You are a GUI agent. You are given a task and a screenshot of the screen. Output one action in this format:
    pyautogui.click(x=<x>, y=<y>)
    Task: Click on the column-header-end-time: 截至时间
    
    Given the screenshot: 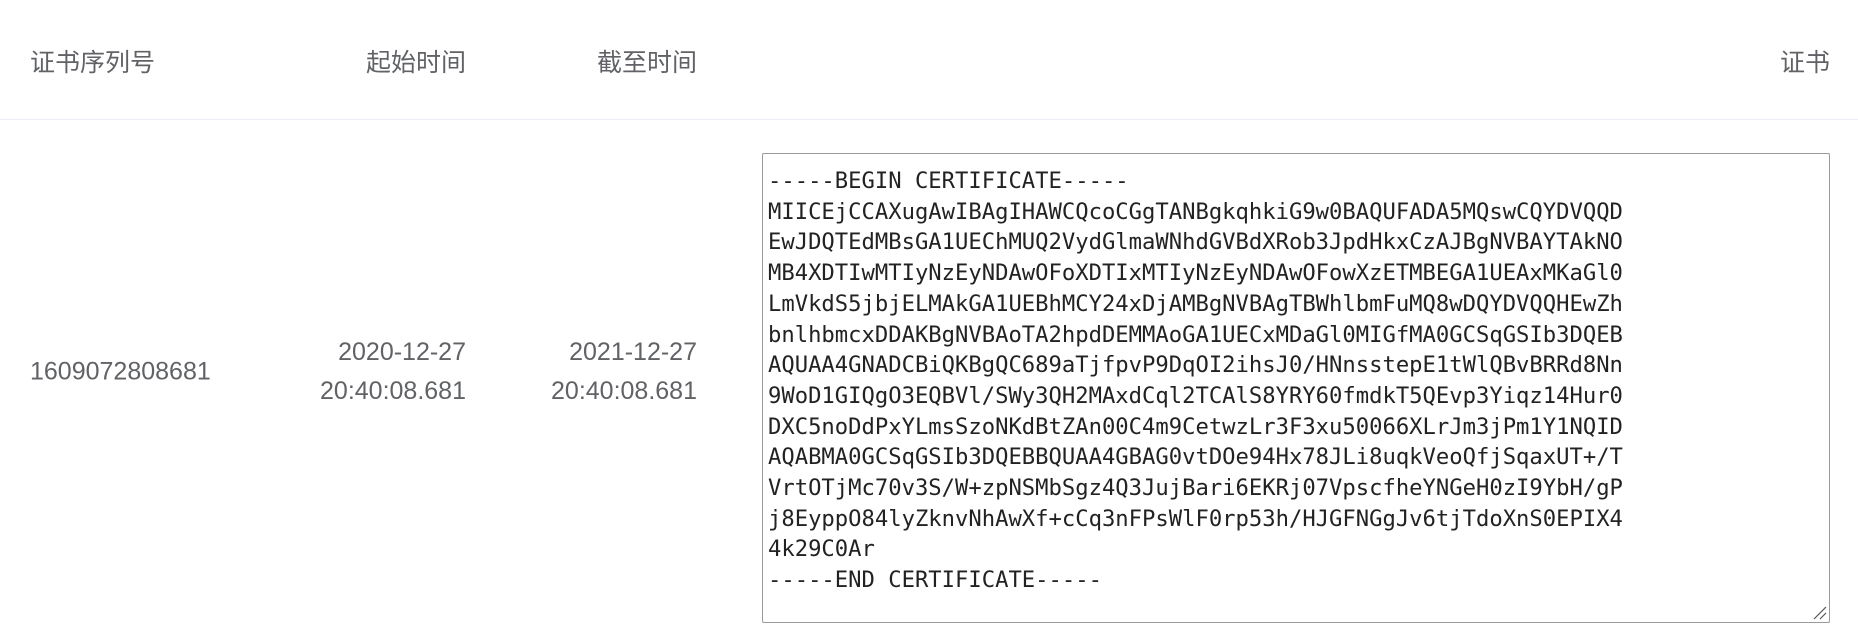 What is the action you would take?
    pyautogui.click(x=647, y=63)
    